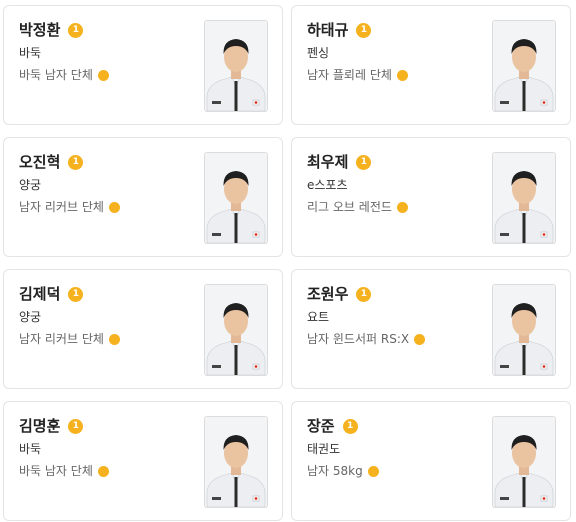 The width and height of the screenshot is (576, 522). Describe the element at coordinates (431, 197) in the screenshot. I see `athlete-card: 최우제 1 e스포츠 리그 오브 레전드` at that location.